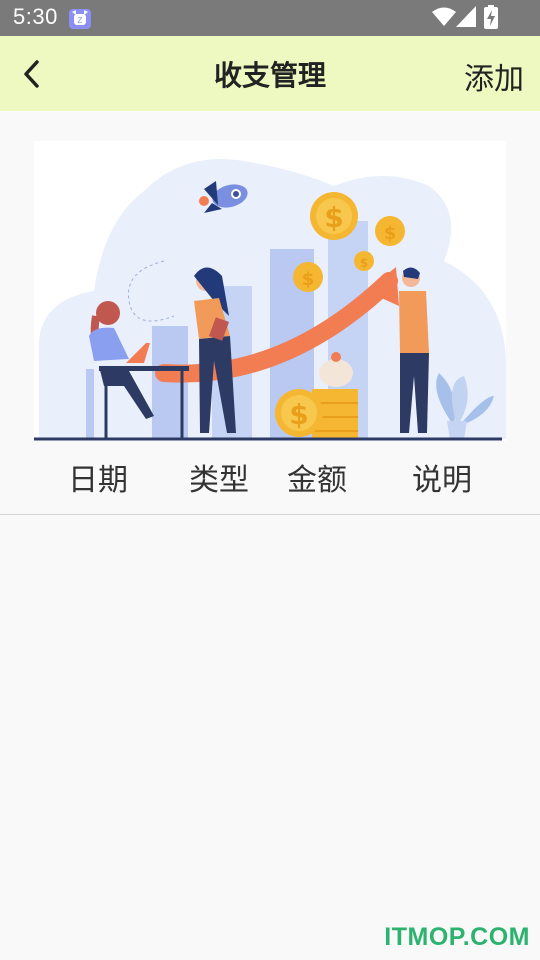 Image resolution: width=540 pixels, height=960 pixels. I want to click on battery-charging-icon, so click(491, 17).